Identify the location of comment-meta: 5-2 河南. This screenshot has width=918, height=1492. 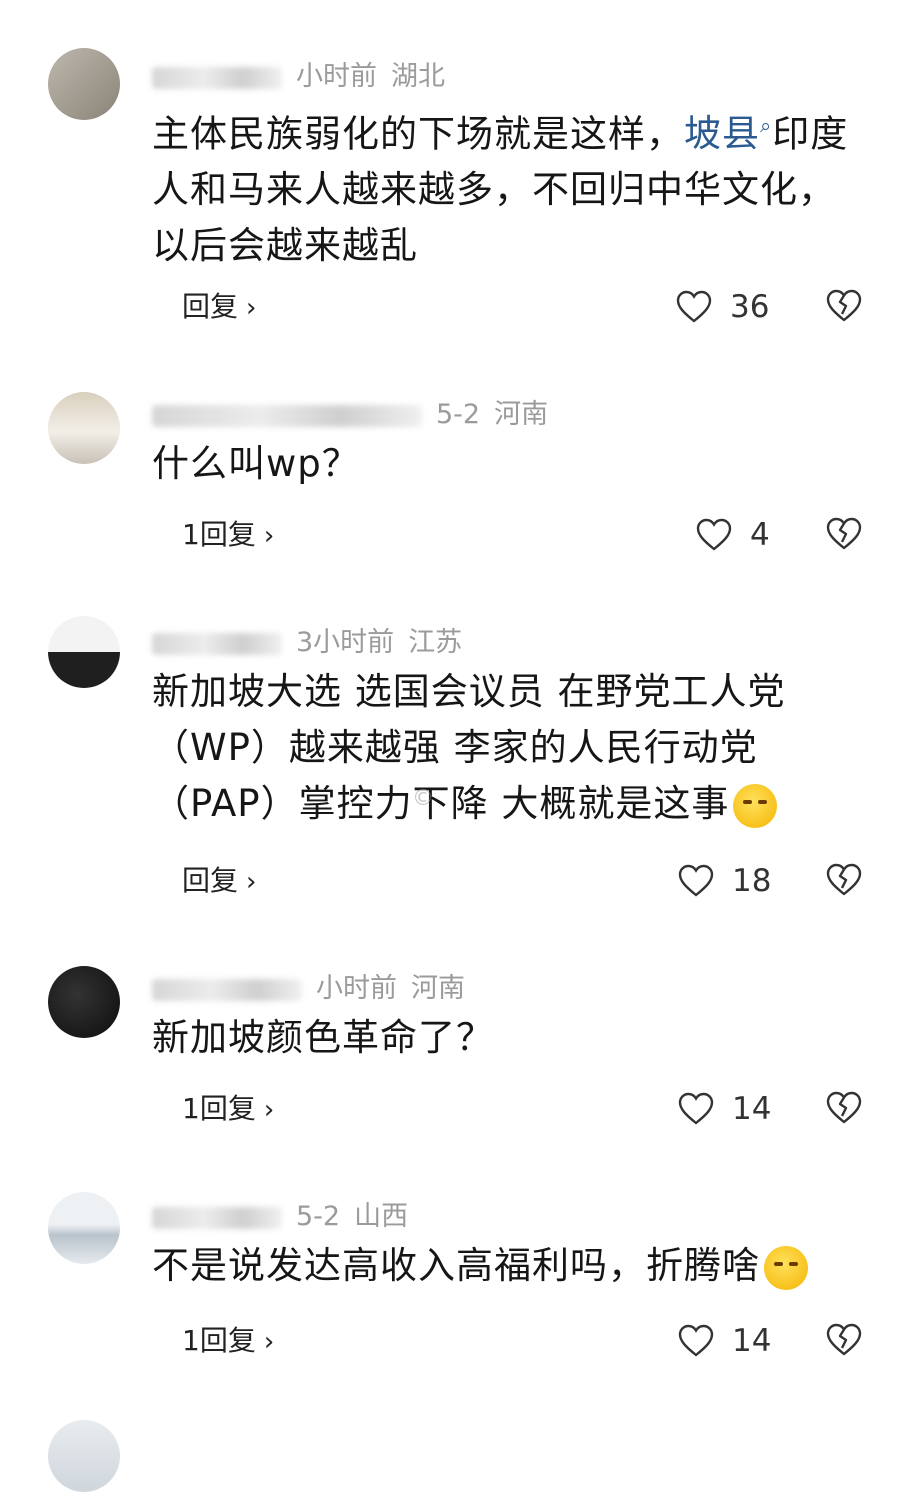
(350, 411).